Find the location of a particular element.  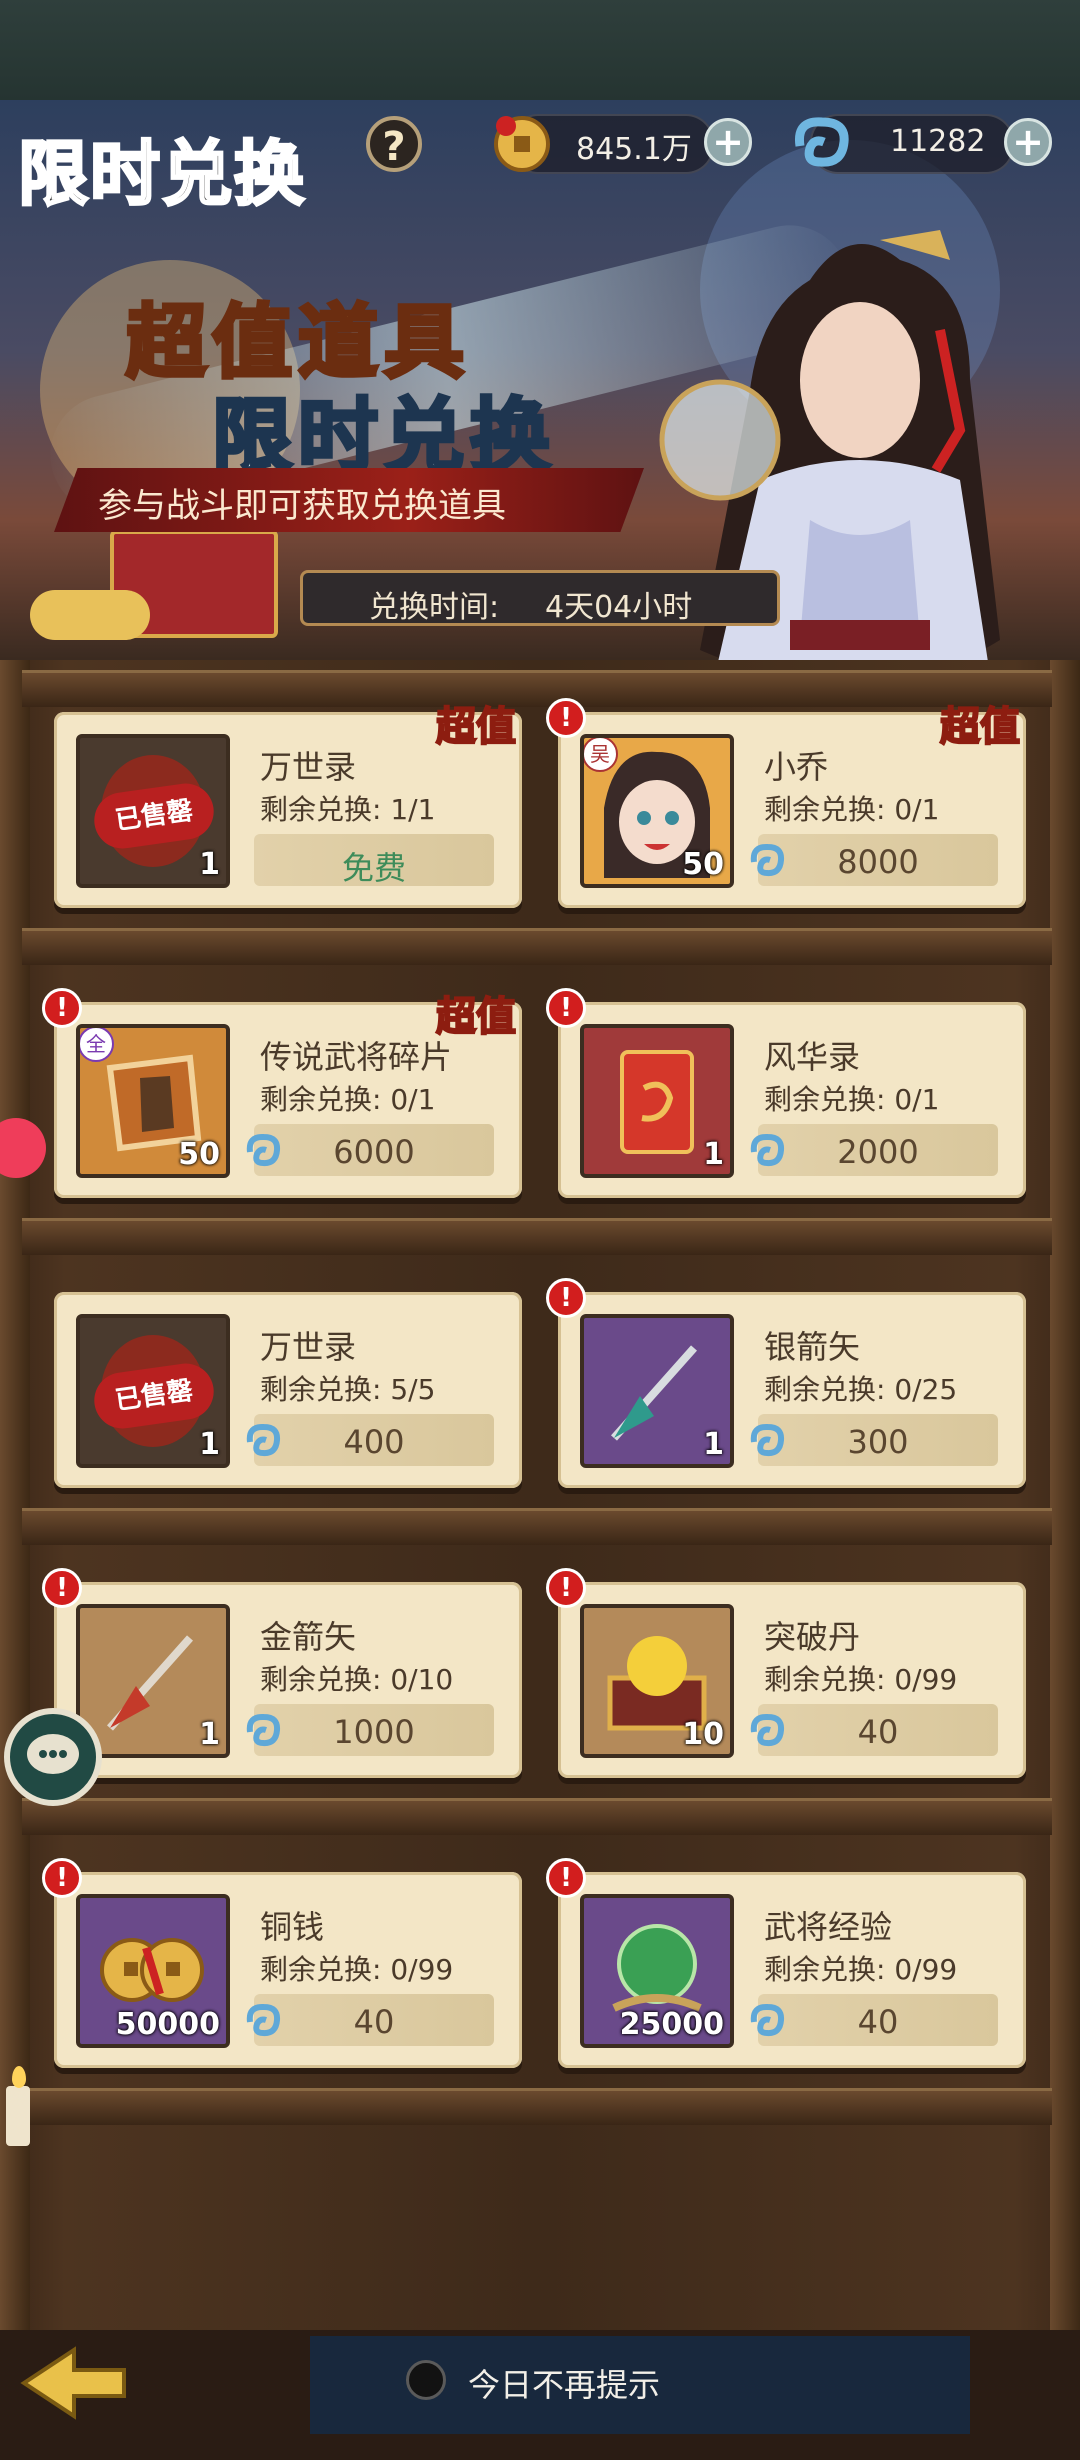

item-remaining: 剩余兑换: 1/1 is located at coordinates (348, 809).